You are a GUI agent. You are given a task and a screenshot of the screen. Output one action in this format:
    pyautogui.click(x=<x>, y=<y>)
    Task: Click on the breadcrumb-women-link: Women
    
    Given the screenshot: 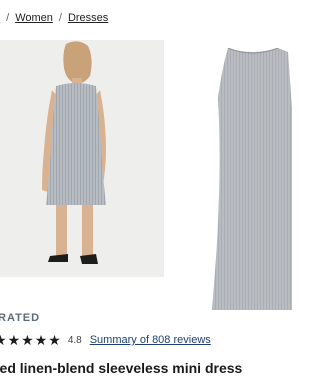 What is the action you would take?
    pyautogui.click(x=34, y=18)
    